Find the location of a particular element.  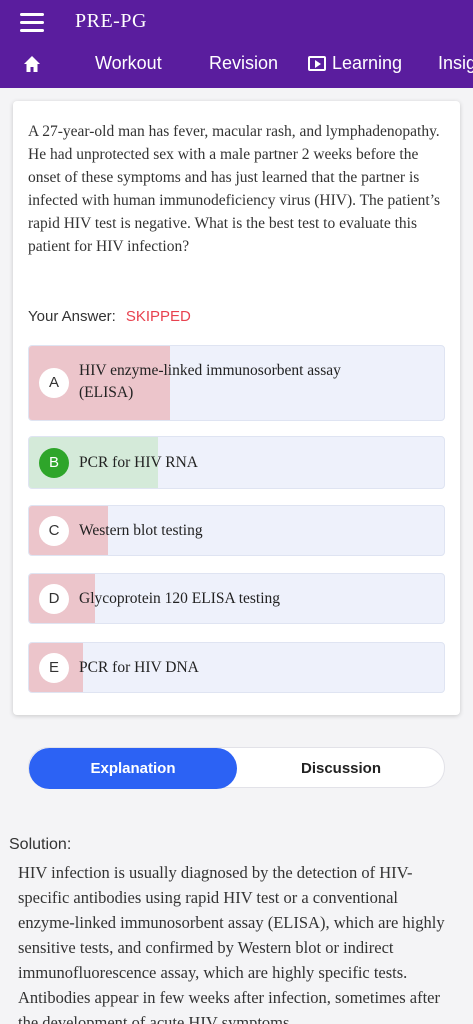

nav-revision: Revision is located at coordinates (243, 63).